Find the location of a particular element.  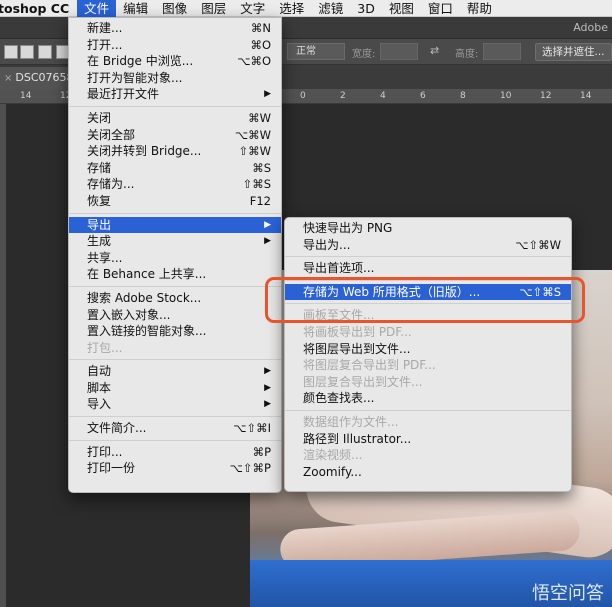

watermark: 悟空问答 is located at coordinates (568, 593).